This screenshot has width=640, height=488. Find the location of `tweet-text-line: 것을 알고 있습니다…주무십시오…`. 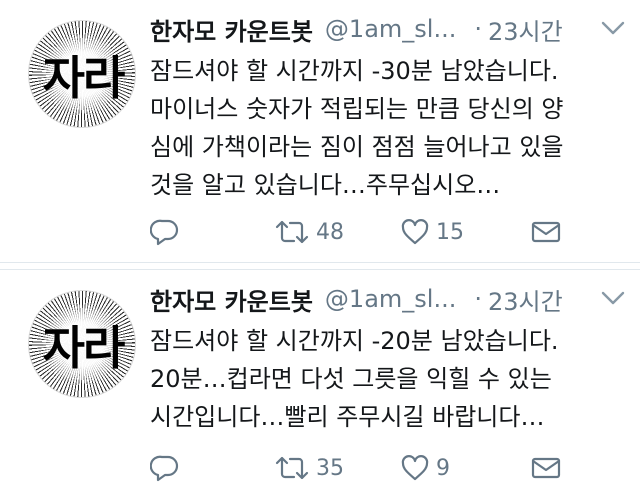

tweet-text-line: 것을 알고 있습니다…주무십시오… is located at coordinates (325, 185).